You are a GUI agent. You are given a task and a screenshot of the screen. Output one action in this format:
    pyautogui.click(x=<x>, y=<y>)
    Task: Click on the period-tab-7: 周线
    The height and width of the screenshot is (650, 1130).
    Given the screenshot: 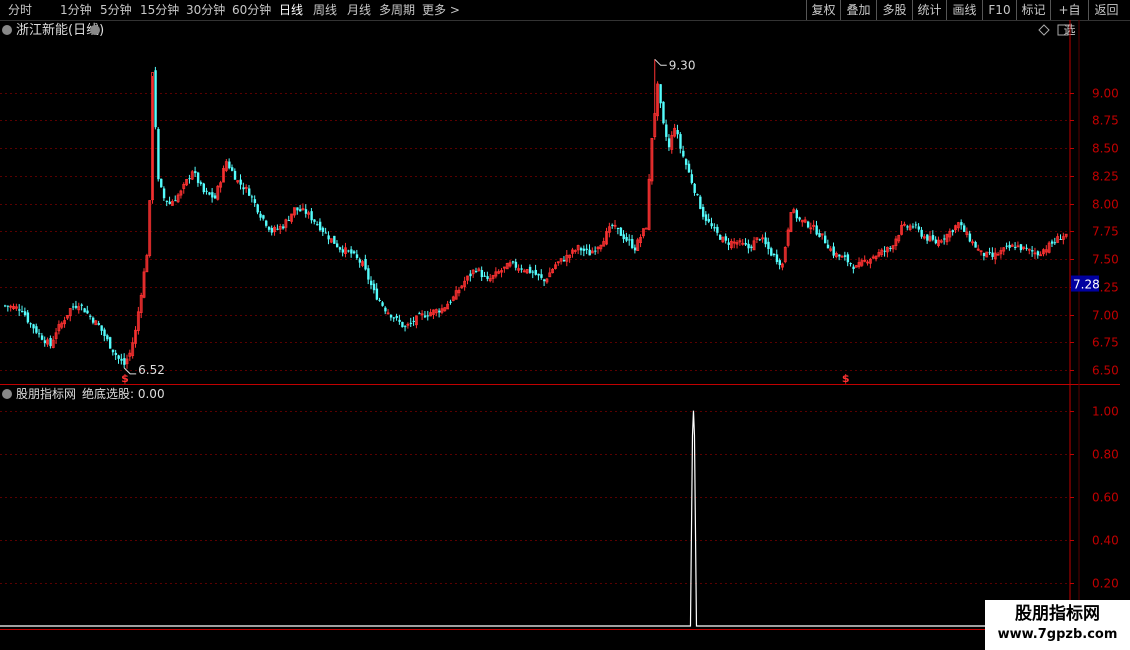 What is the action you would take?
    pyautogui.click(x=325, y=10)
    